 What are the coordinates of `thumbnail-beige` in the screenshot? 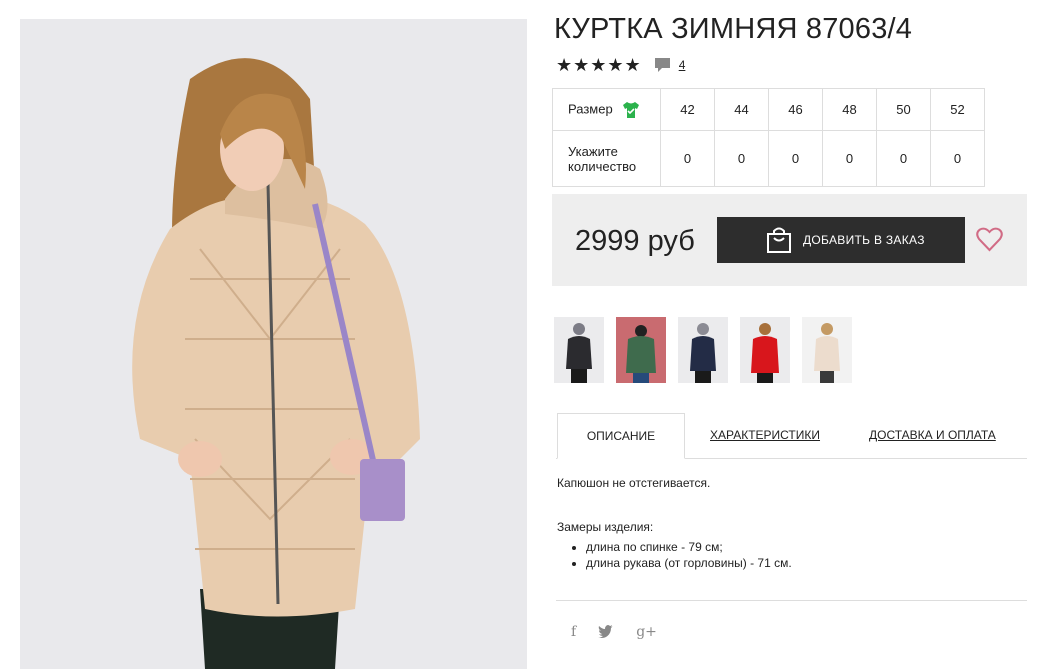 It's located at (827, 350).